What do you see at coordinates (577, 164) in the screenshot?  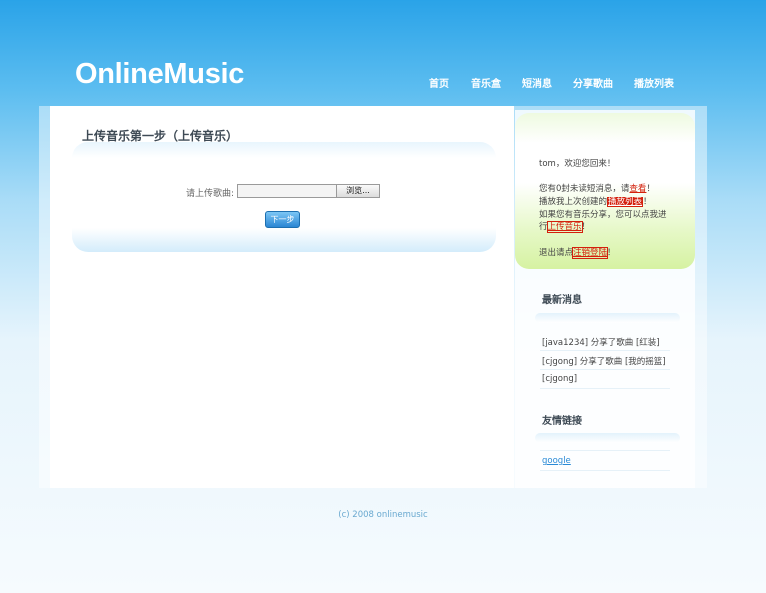 I see `welcome-text: tom，欢迎您回来！` at bounding box center [577, 164].